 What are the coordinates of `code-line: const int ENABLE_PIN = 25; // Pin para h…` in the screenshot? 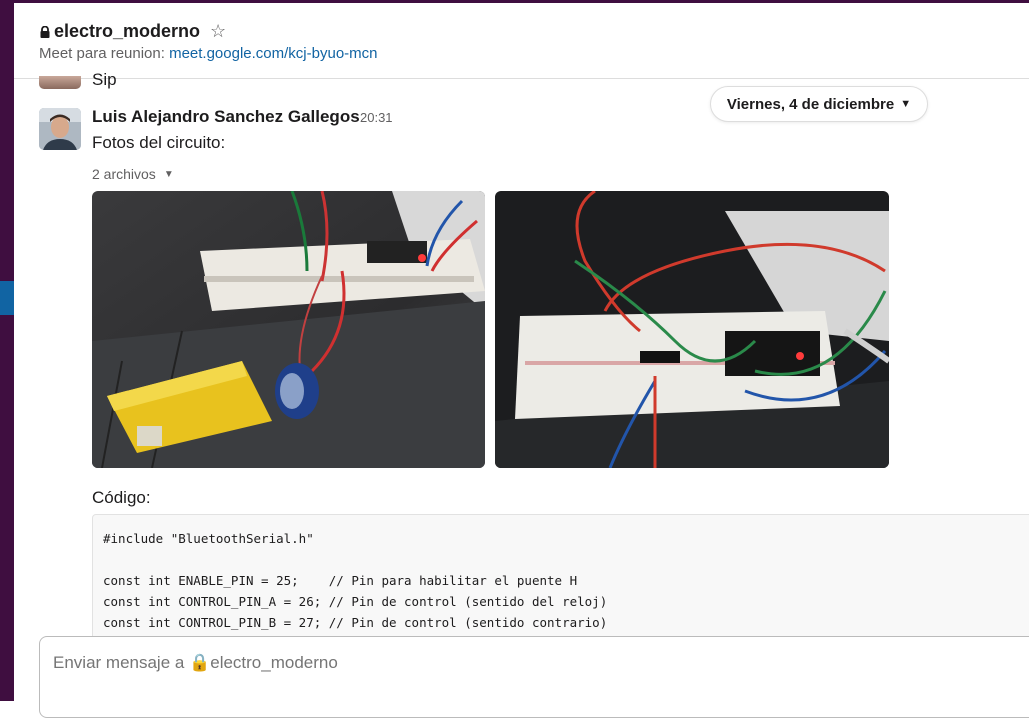 It's located at (340, 580).